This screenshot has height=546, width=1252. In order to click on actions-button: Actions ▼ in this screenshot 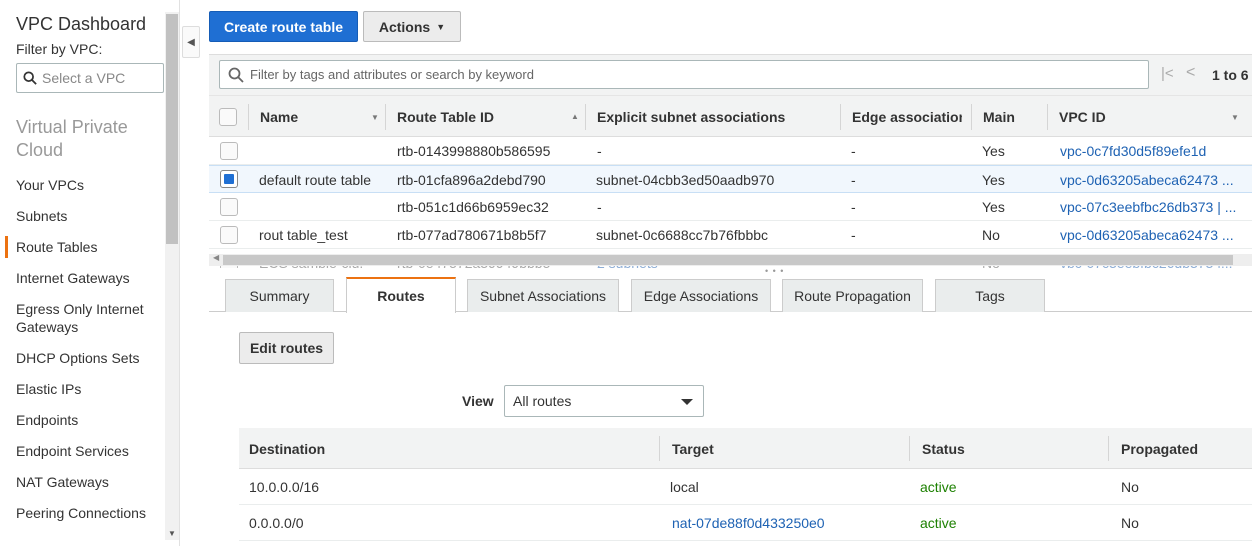, I will do `click(412, 26)`.